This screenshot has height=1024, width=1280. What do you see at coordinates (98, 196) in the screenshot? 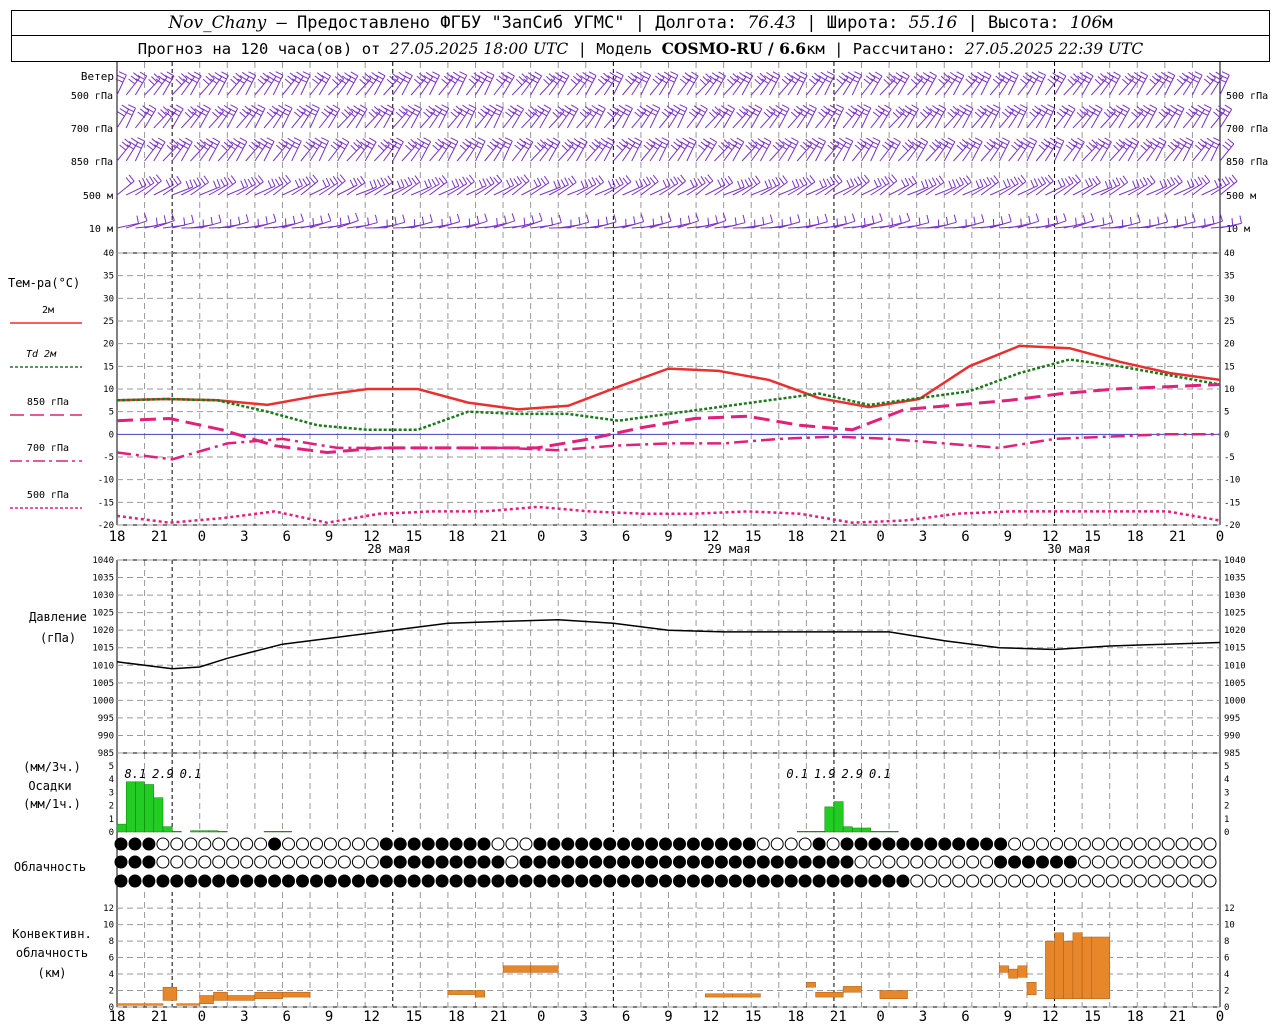
I see `wind-level-left: 500 м` at bounding box center [98, 196].